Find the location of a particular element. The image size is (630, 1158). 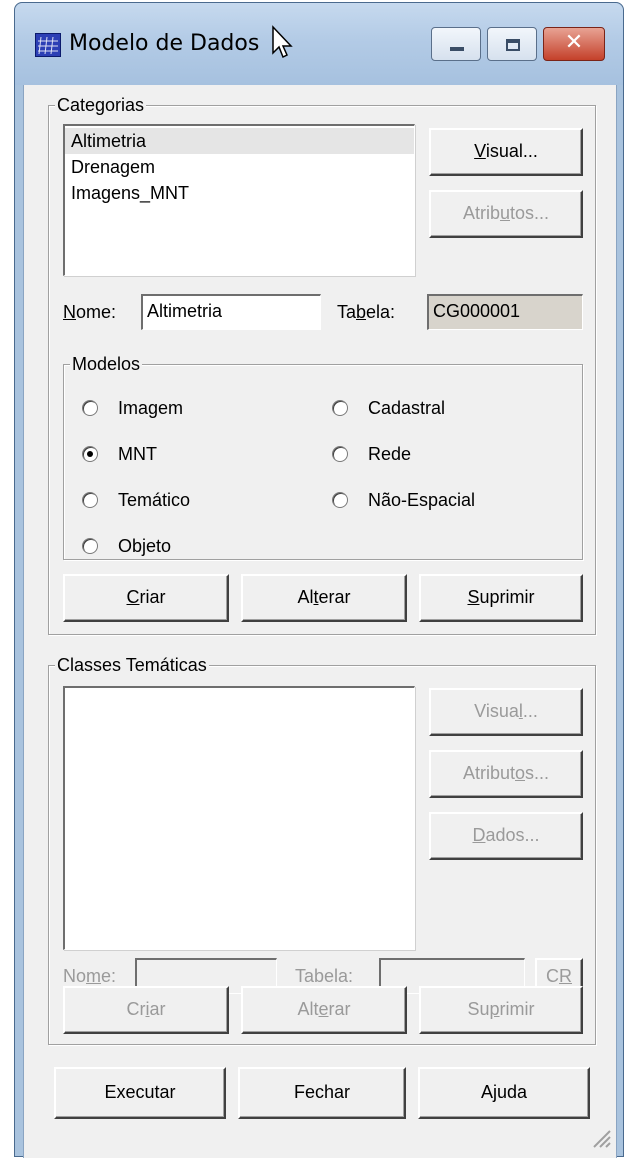

executar-button: Executar is located at coordinates (140, 1093).